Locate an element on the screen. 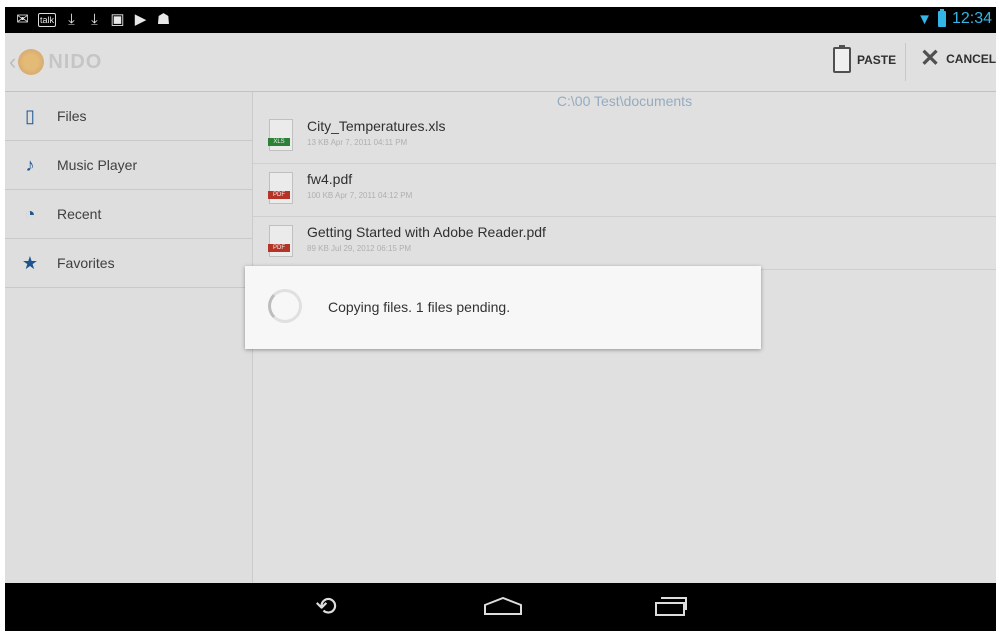 Image resolution: width=996 pixels, height=631 pixels. battery-icon is located at coordinates (941, 18).